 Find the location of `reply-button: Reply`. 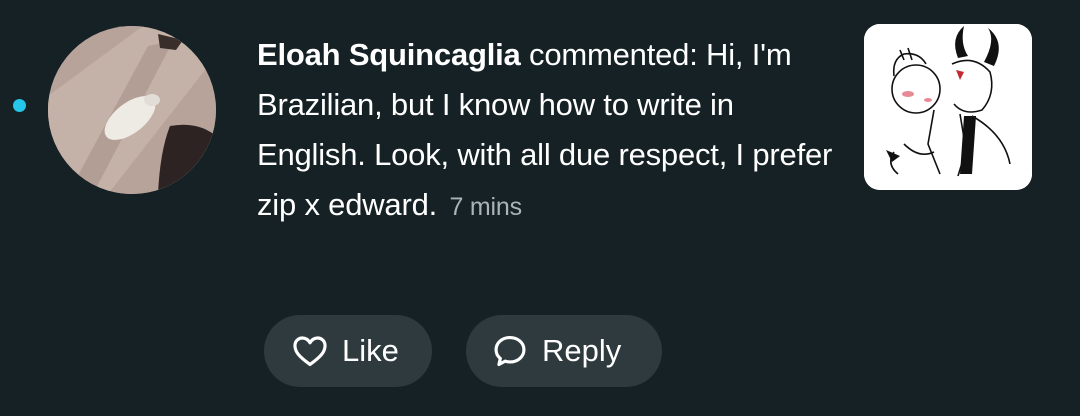

reply-button: Reply is located at coordinates (564, 351).